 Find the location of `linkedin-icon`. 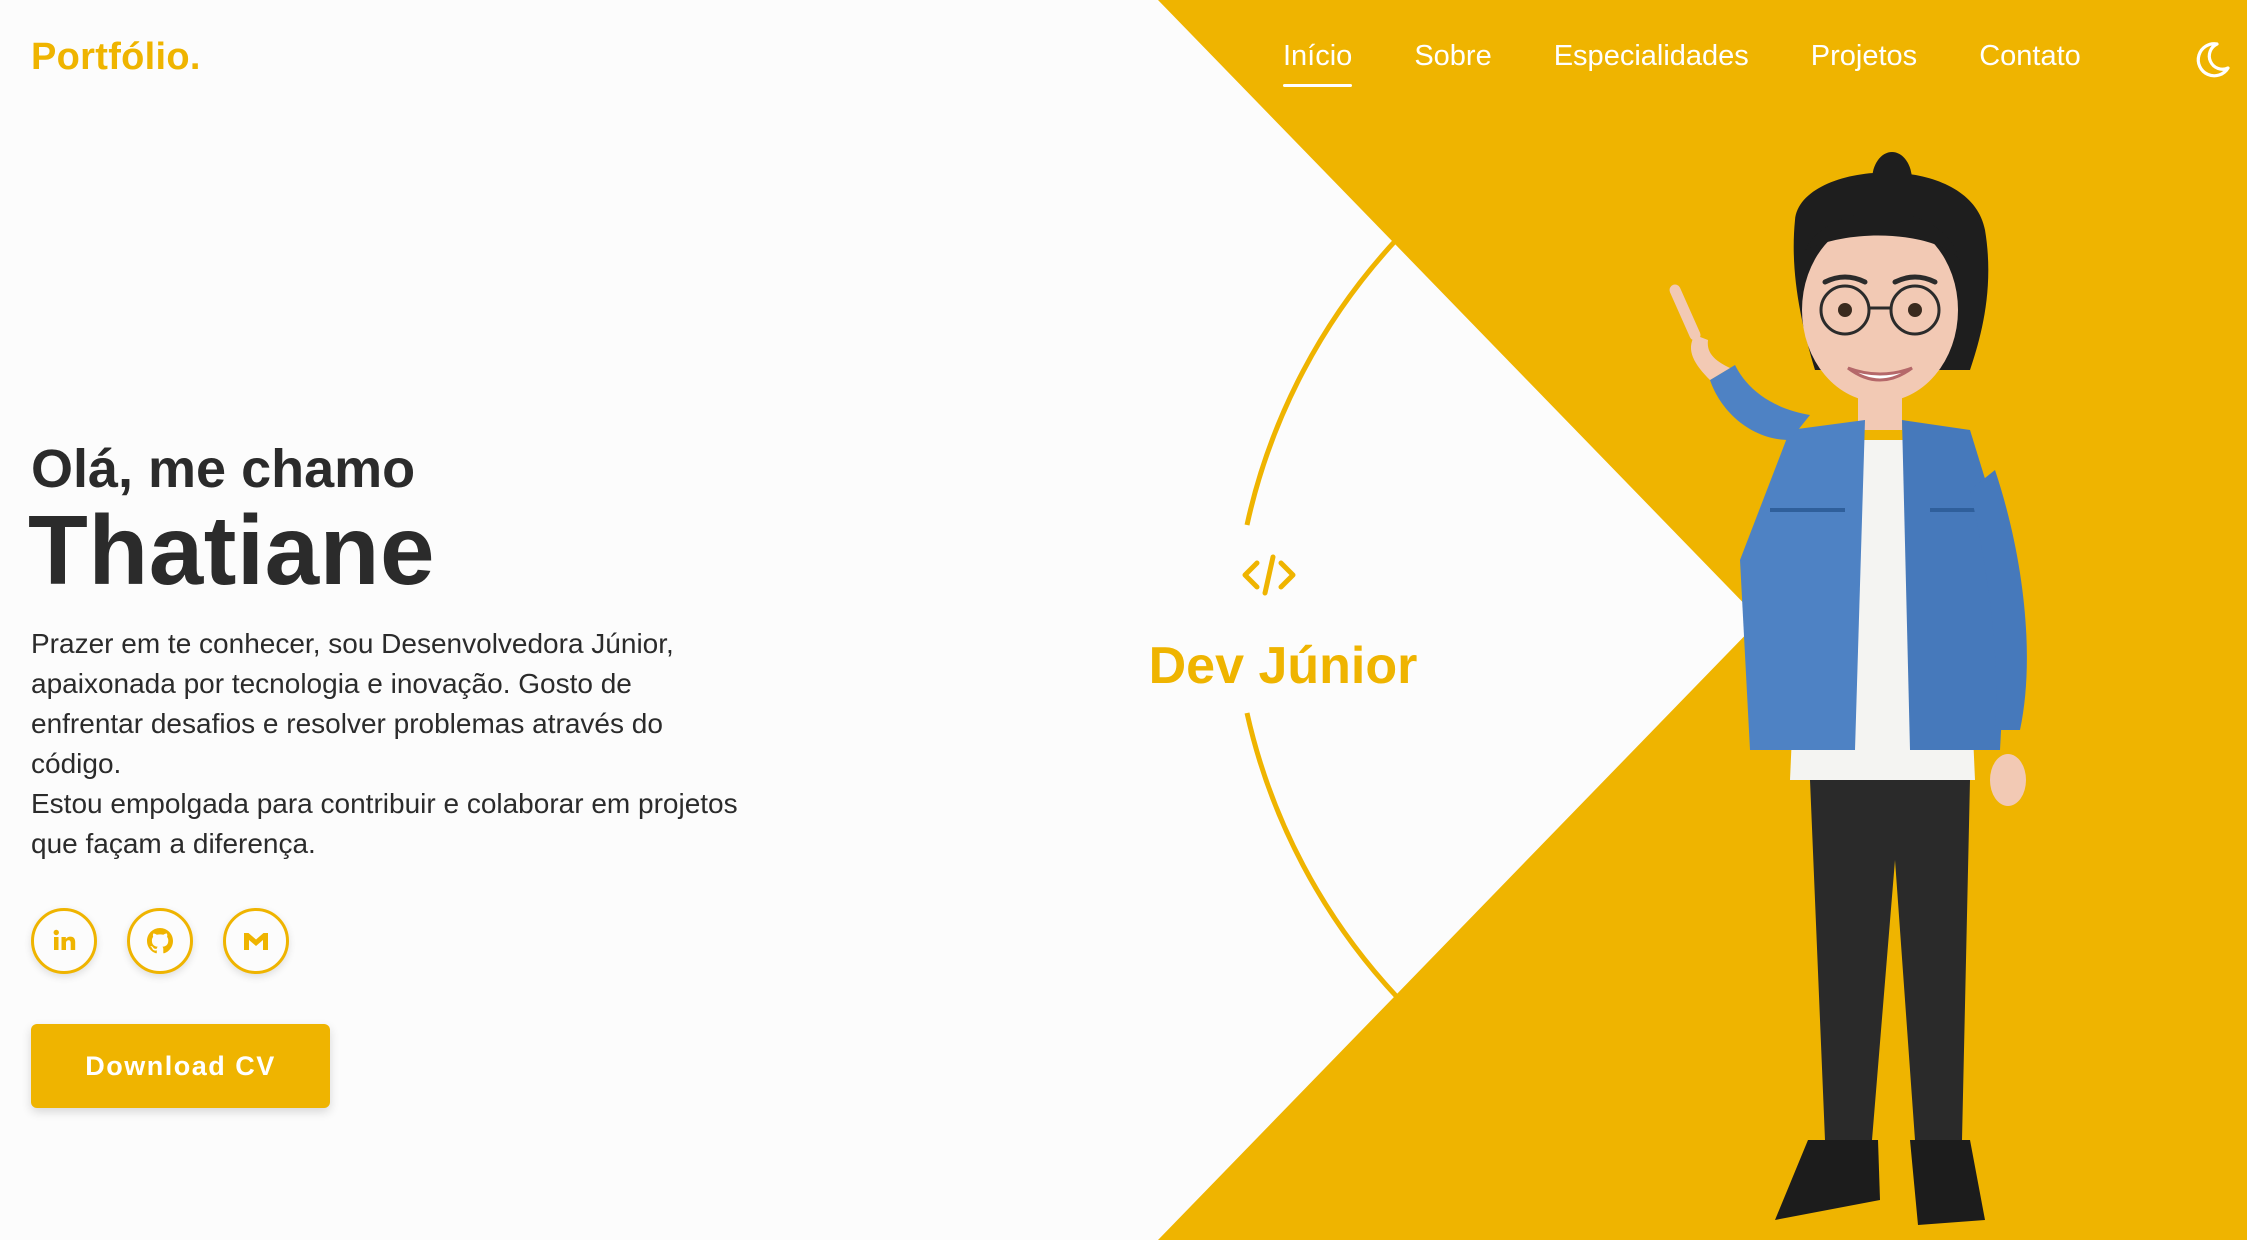

linkedin-icon is located at coordinates (64, 939).